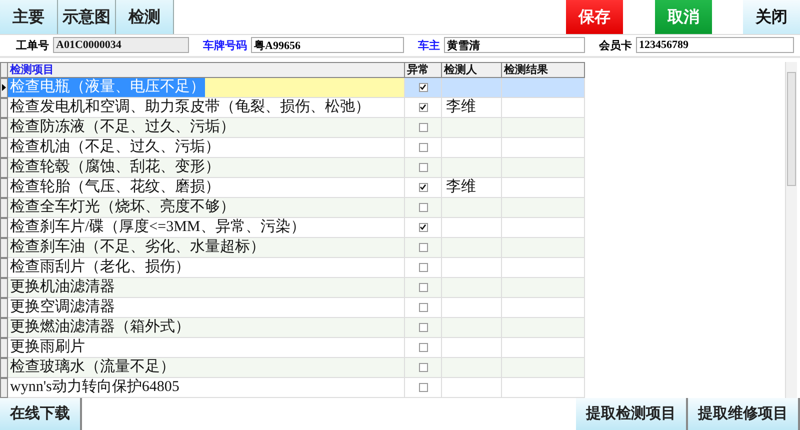 This screenshot has height=430, width=800. Describe the element at coordinates (87, 17) in the screenshot. I see `tab: 示意图` at that location.